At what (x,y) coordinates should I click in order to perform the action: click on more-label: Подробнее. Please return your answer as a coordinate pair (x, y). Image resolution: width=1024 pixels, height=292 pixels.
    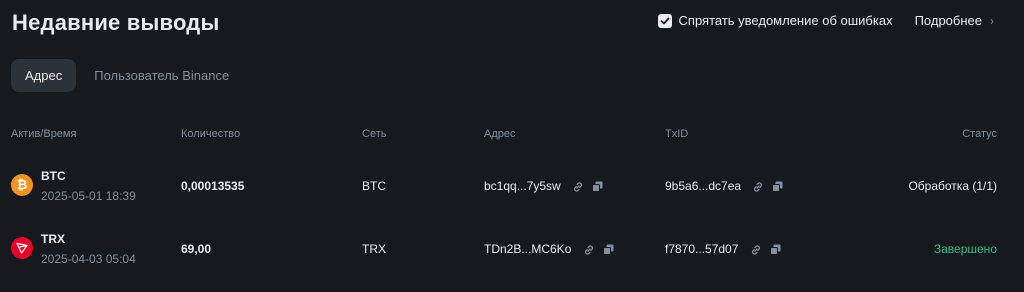
    Looking at the image, I should click on (948, 20).